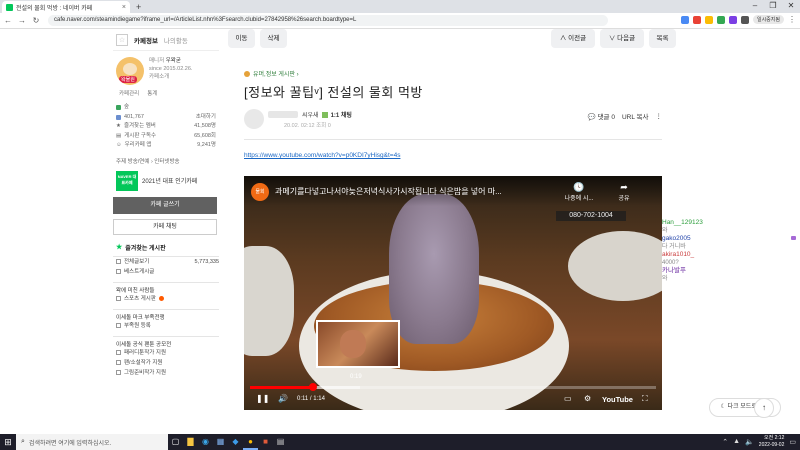 This screenshot has height=450, width=800. Describe the element at coordinates (130, 71) in the screenshot. I see `cafe-logo: 왁물원` at that location.